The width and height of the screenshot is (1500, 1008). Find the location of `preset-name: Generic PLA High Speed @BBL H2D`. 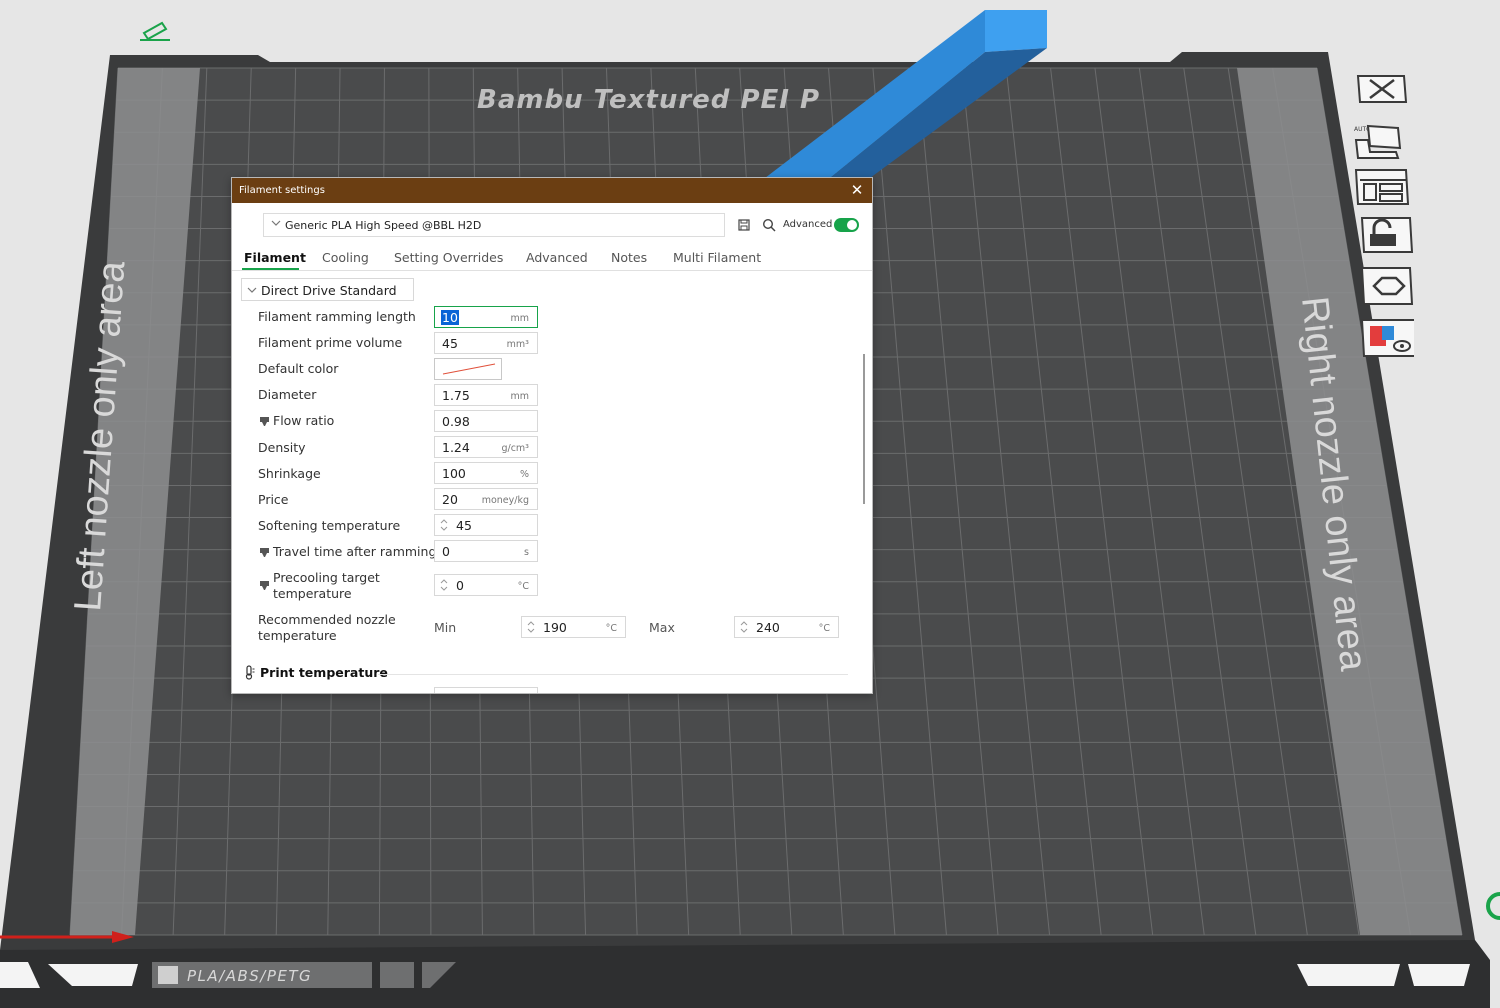

preset-name: Generic PLA High Speed @BBL H2D is located at coordinates (383, 225).